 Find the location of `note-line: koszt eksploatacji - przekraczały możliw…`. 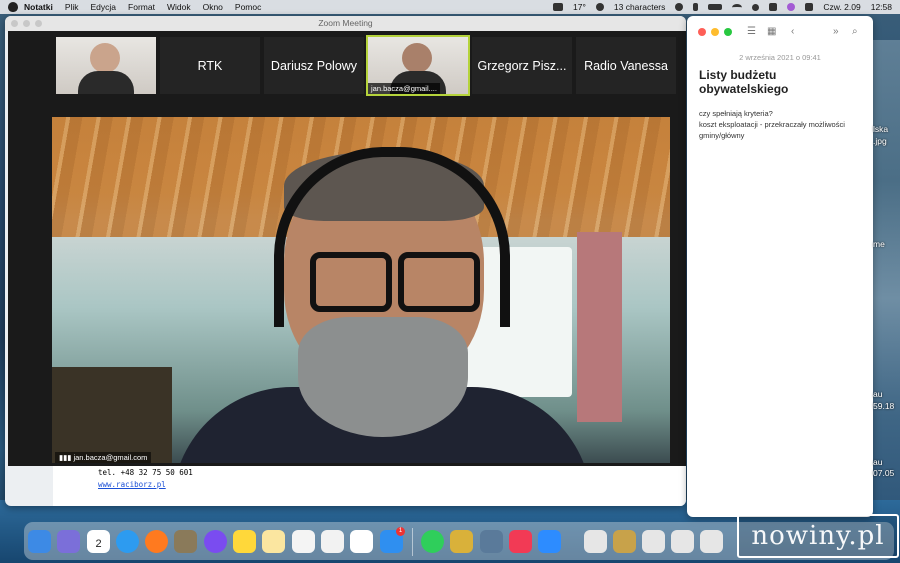

note-line: koszt eksploatacji - przekraczały możliw… is located at coordinates (772, 130).